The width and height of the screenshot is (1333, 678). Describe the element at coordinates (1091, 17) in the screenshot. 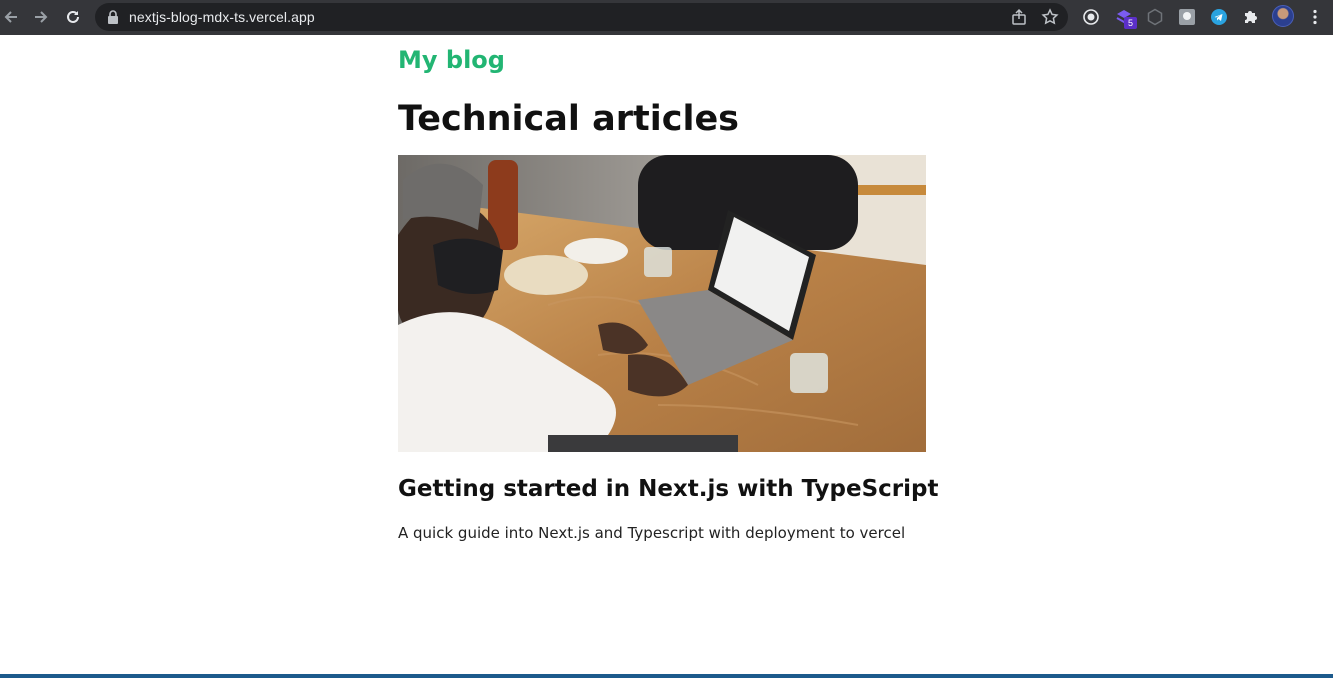

I see `circle-target-extension-icon` at that location.